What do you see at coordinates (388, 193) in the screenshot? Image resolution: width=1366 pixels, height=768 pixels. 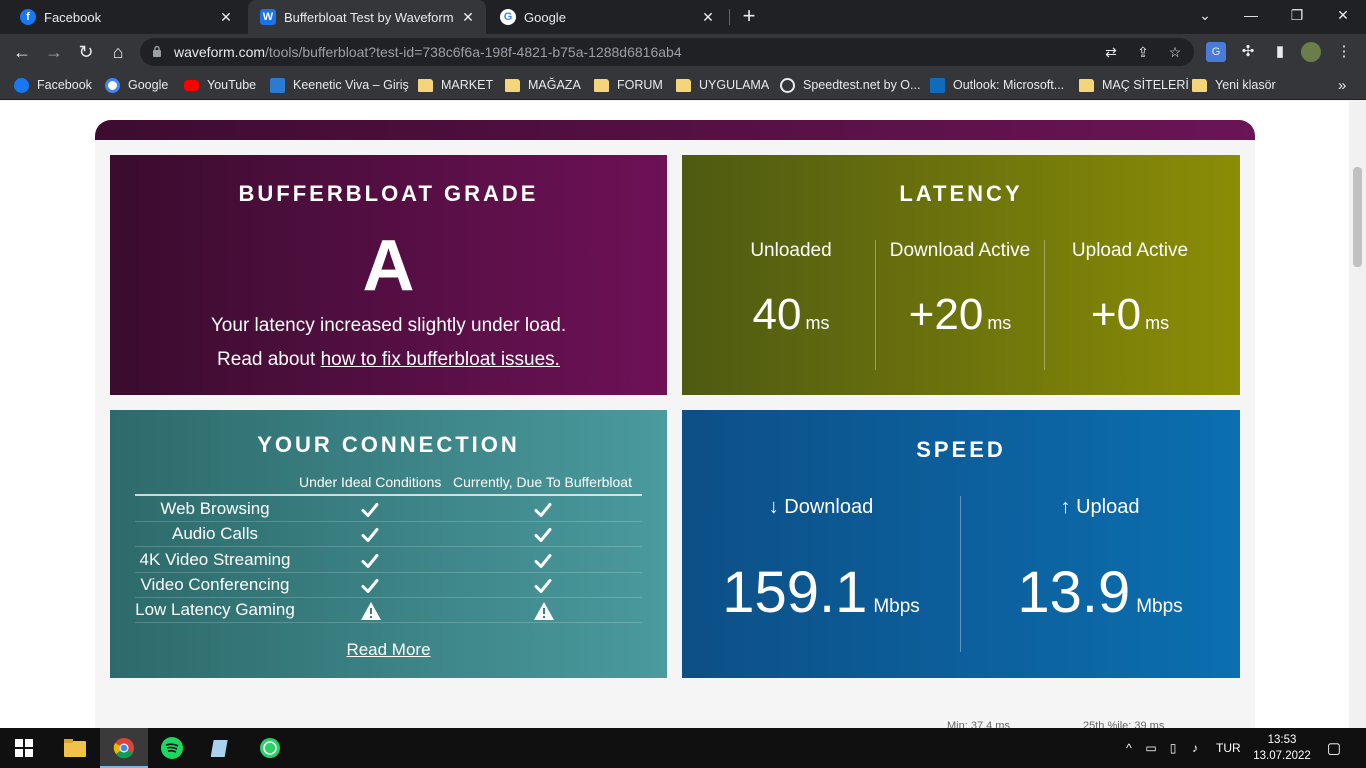 I see `grade-title: BUFFERBLOAT GRADE` at bounding box center [388, 193].